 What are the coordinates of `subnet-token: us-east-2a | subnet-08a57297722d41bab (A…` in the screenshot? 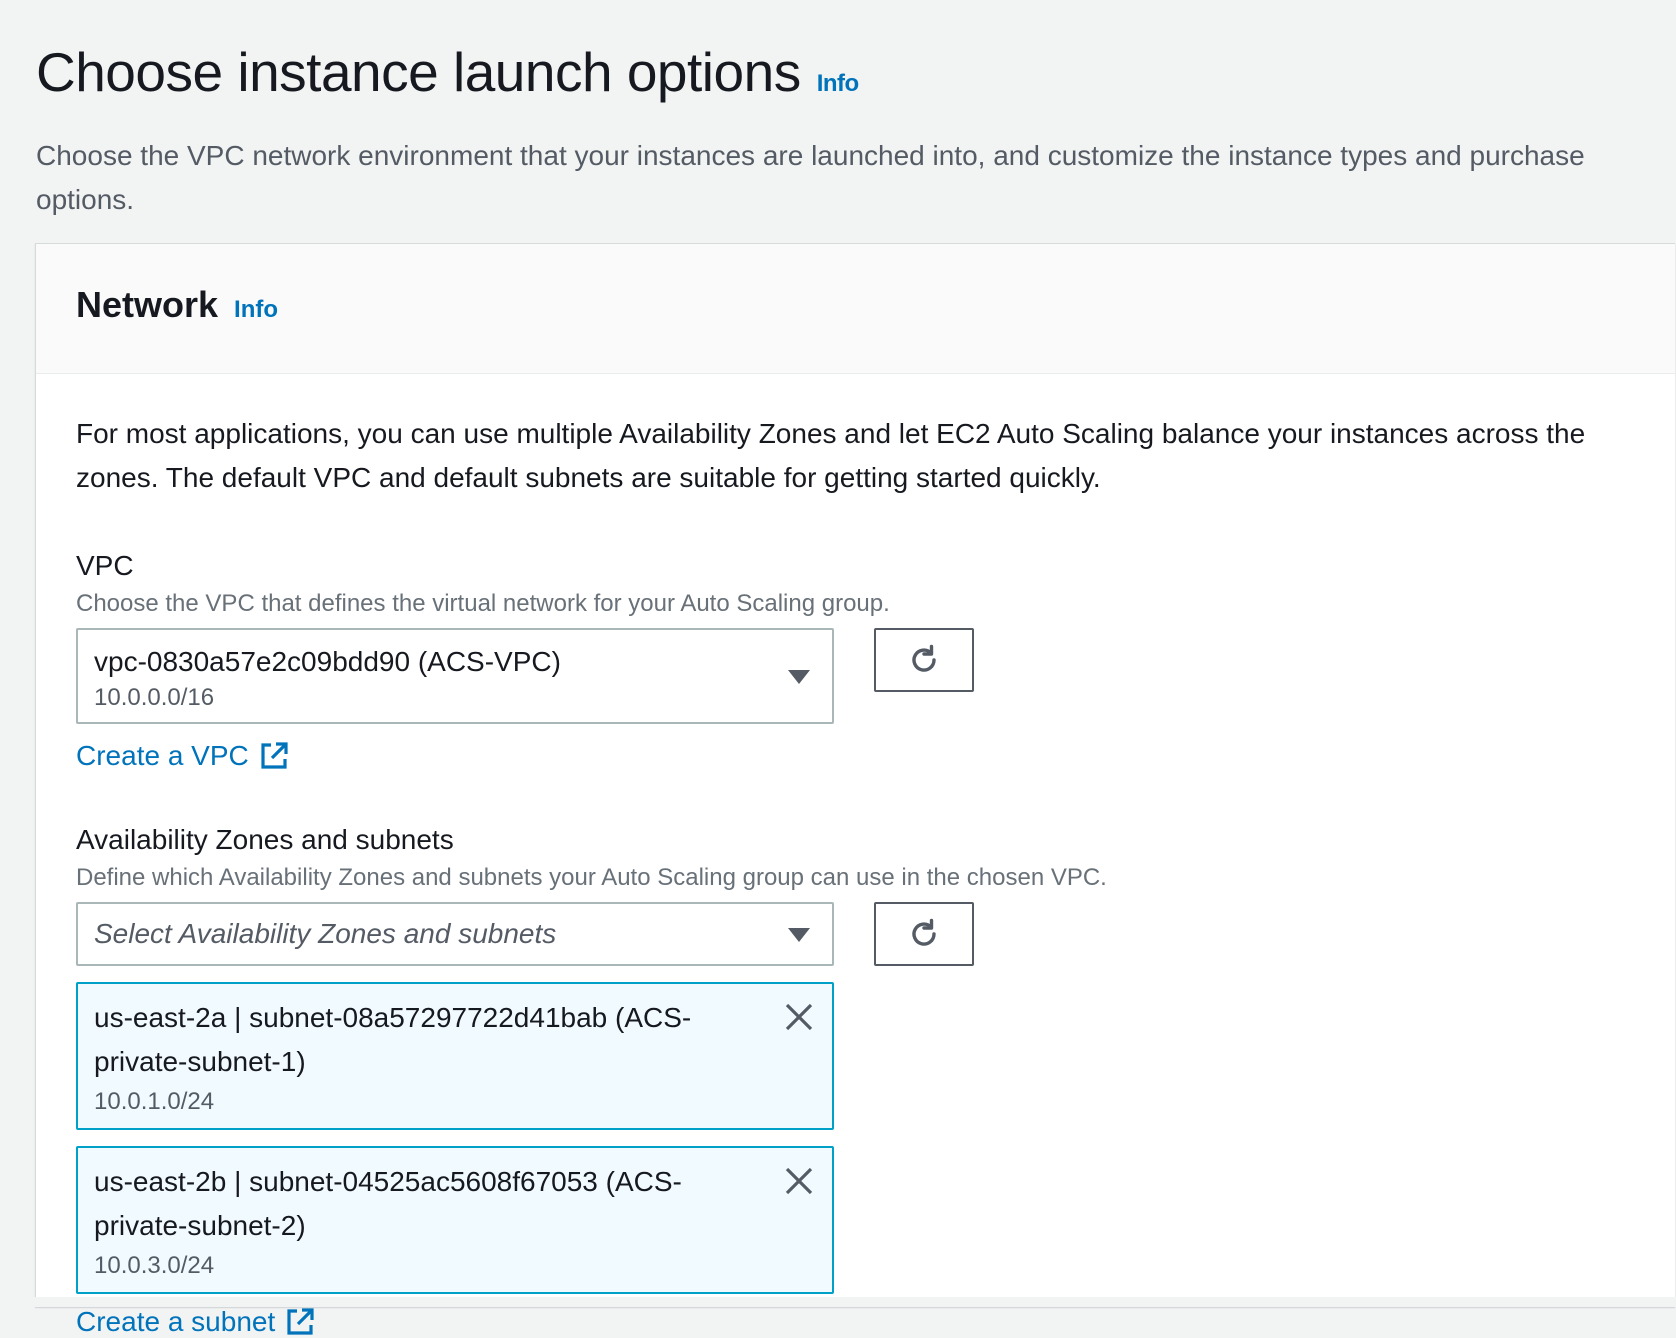 It's located at (455, 1056).